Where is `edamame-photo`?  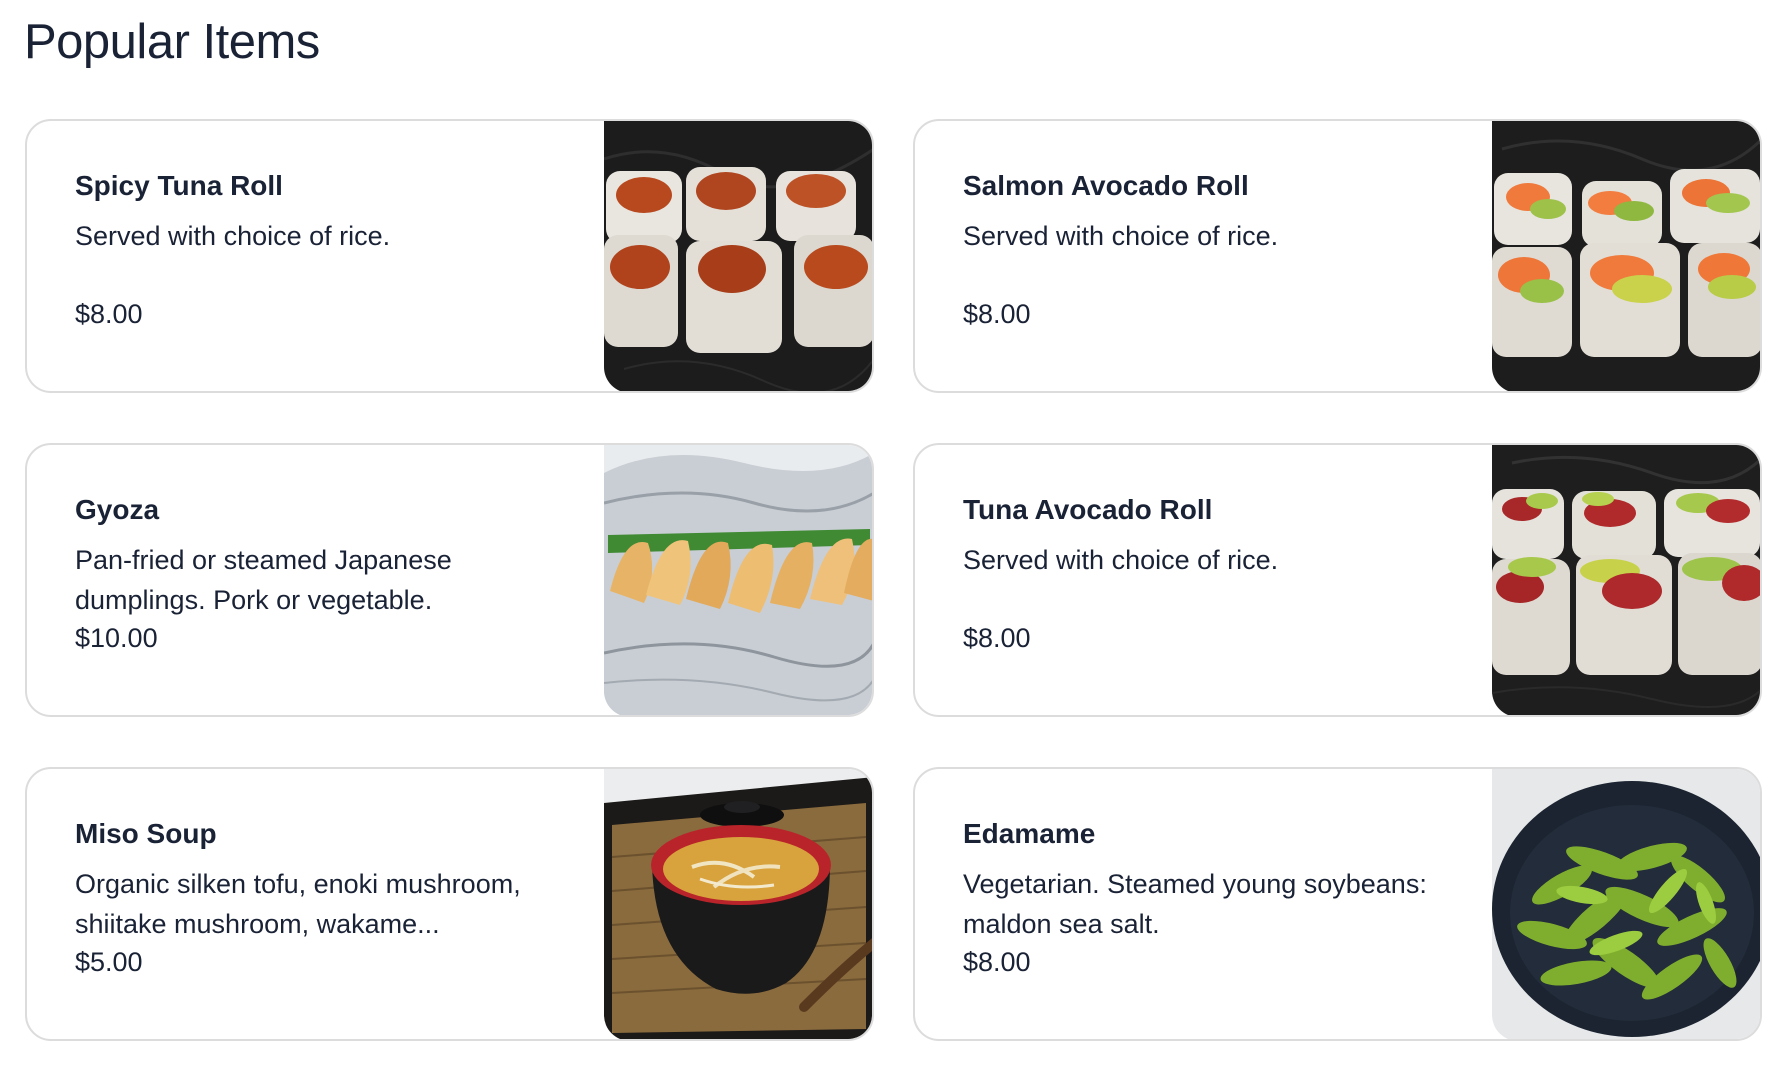 edamame-photo is located at coordinates (1626, 904).